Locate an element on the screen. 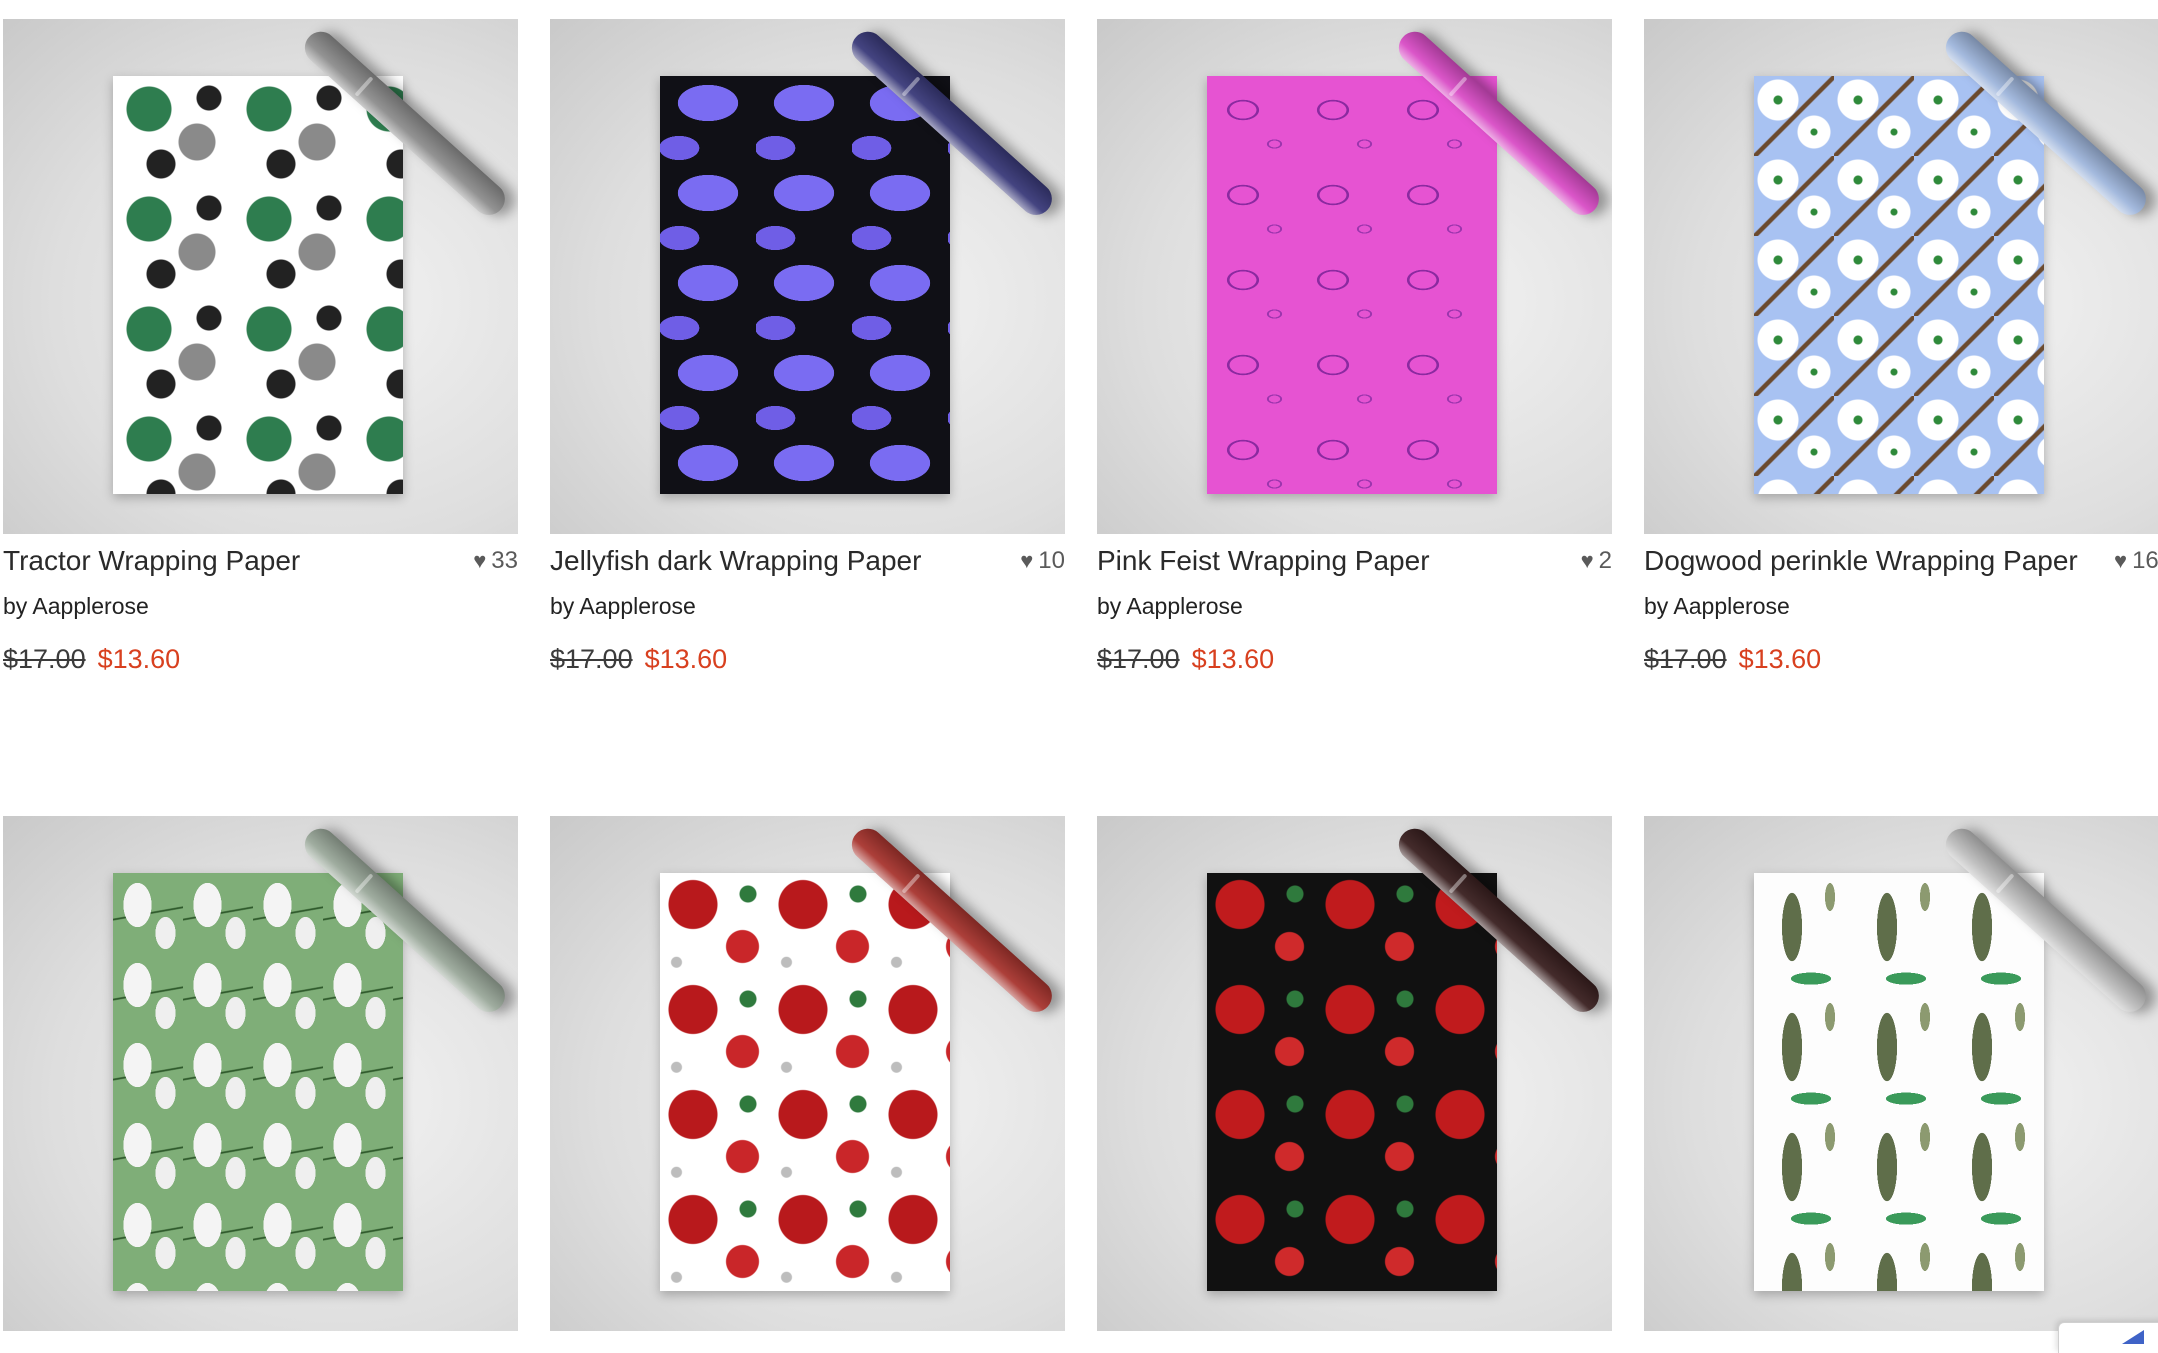  likes-count: 10 is located at coordinates (1051, 560).